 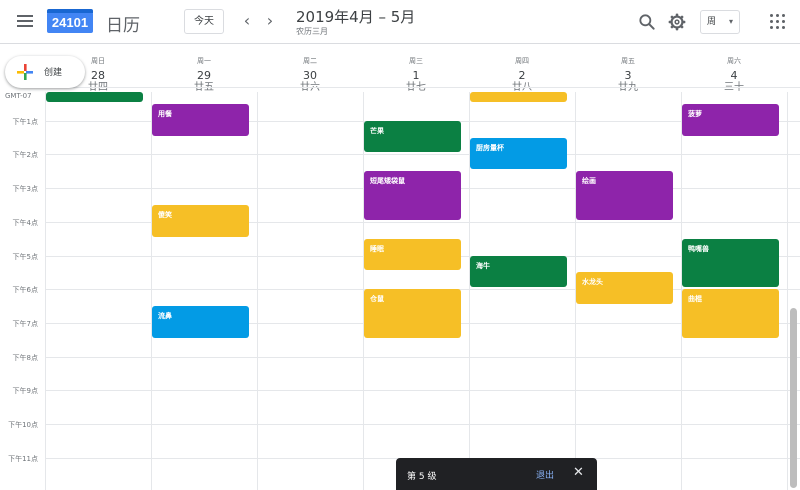 What do you see at coordinates (734, 76) in the screenshot?
I see `day-number: 4` at bounding box center [734, 76].